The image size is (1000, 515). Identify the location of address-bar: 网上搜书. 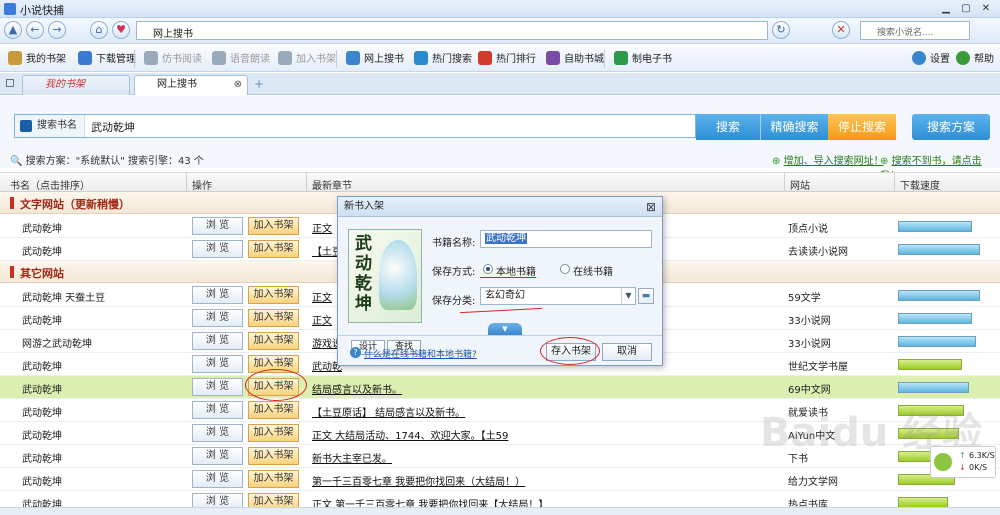
(452, 30).